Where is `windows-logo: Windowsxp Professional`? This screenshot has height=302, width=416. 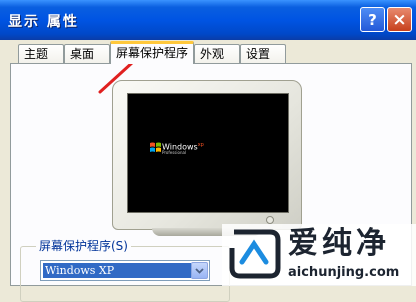 windows-logo: Windowsxp Professional is located at coordinates (177, 151).